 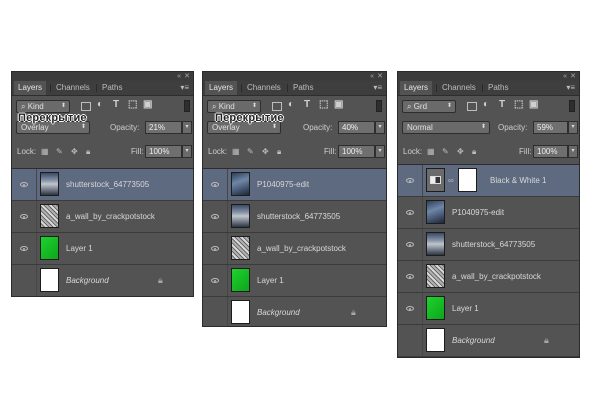 What do you see at coordinates (356, 127) in the screenshot?
I see `opacity-field: 40%` at bounding box center [356, 127].